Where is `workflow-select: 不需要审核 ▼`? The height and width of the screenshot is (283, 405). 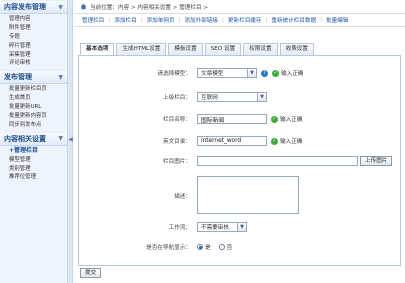
workflow-select: 不需要审核 ▼ is located at coordinates (222, 227).